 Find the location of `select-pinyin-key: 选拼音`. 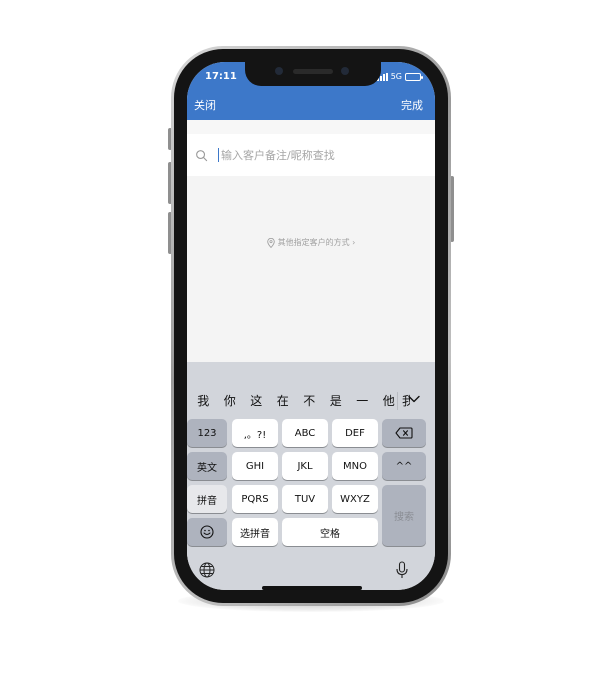

select-pinyin-key: 选拼音 is located at coordinates (255, 532).